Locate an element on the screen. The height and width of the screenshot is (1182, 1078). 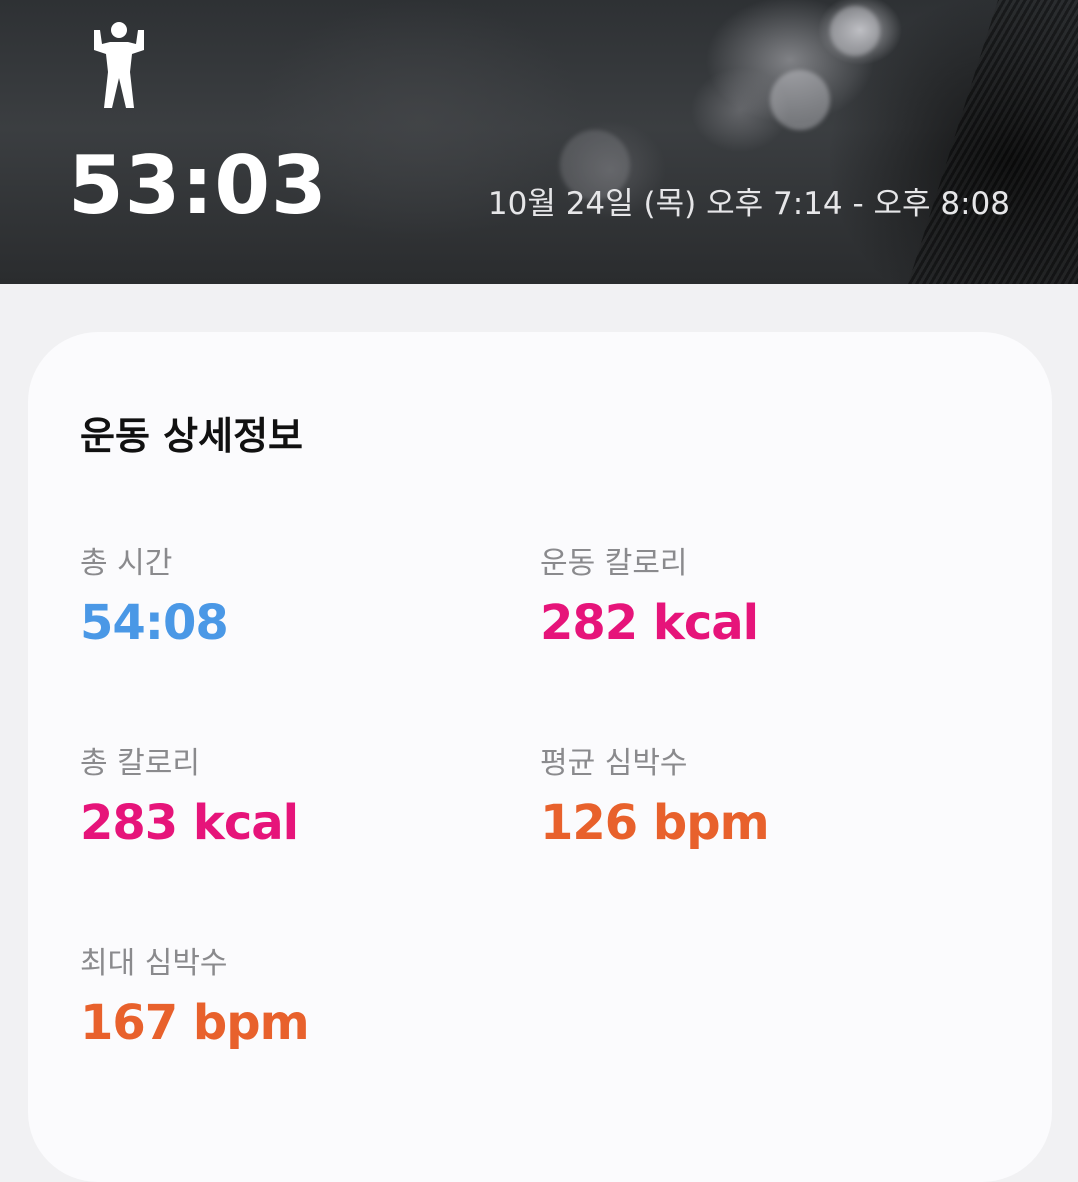
metric-total-time: 총 시간 54:08 is located at coordinates (300, 598).